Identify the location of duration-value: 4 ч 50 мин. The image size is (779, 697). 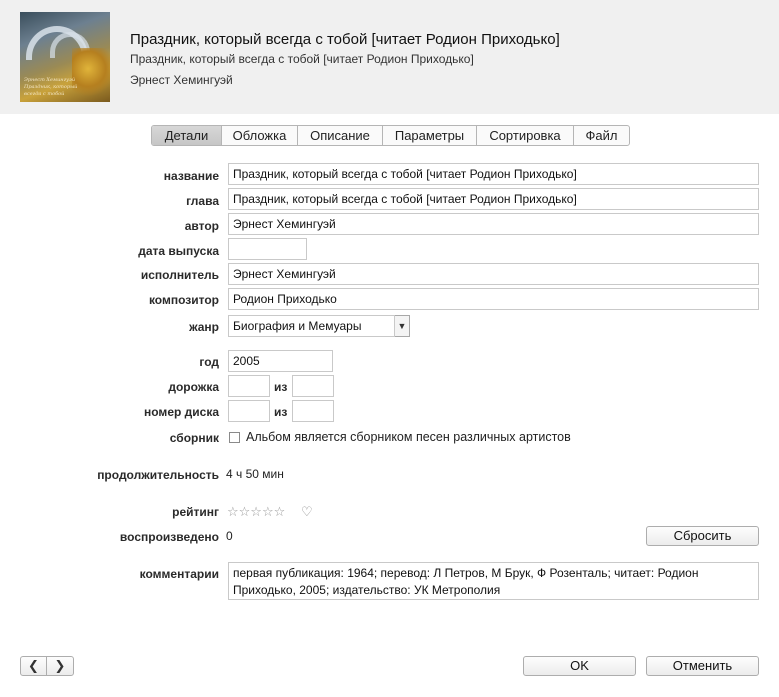
(255, 474).